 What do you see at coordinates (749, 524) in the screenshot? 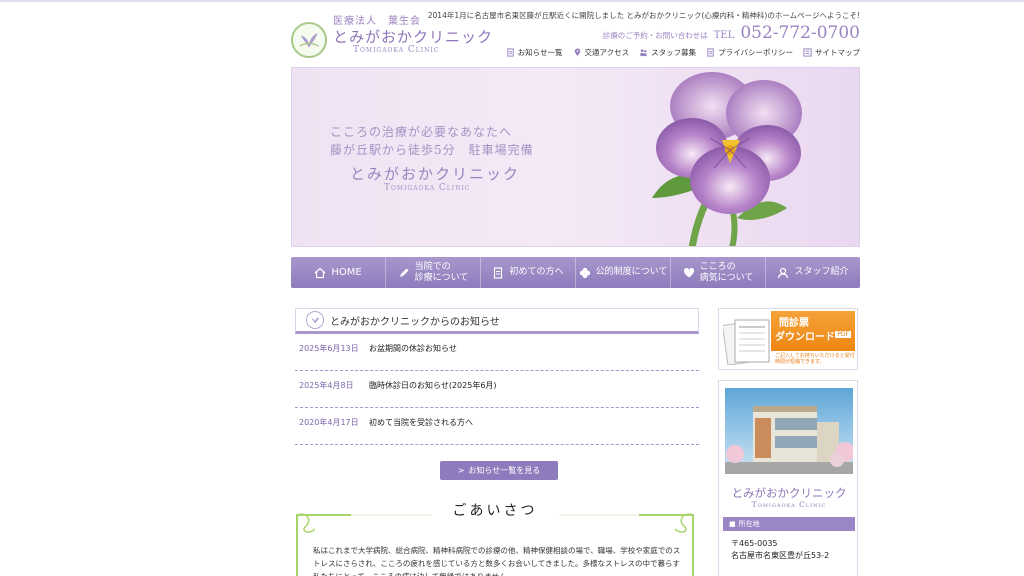
I see `address-label: 所在地` at bounding box center [749, 524].